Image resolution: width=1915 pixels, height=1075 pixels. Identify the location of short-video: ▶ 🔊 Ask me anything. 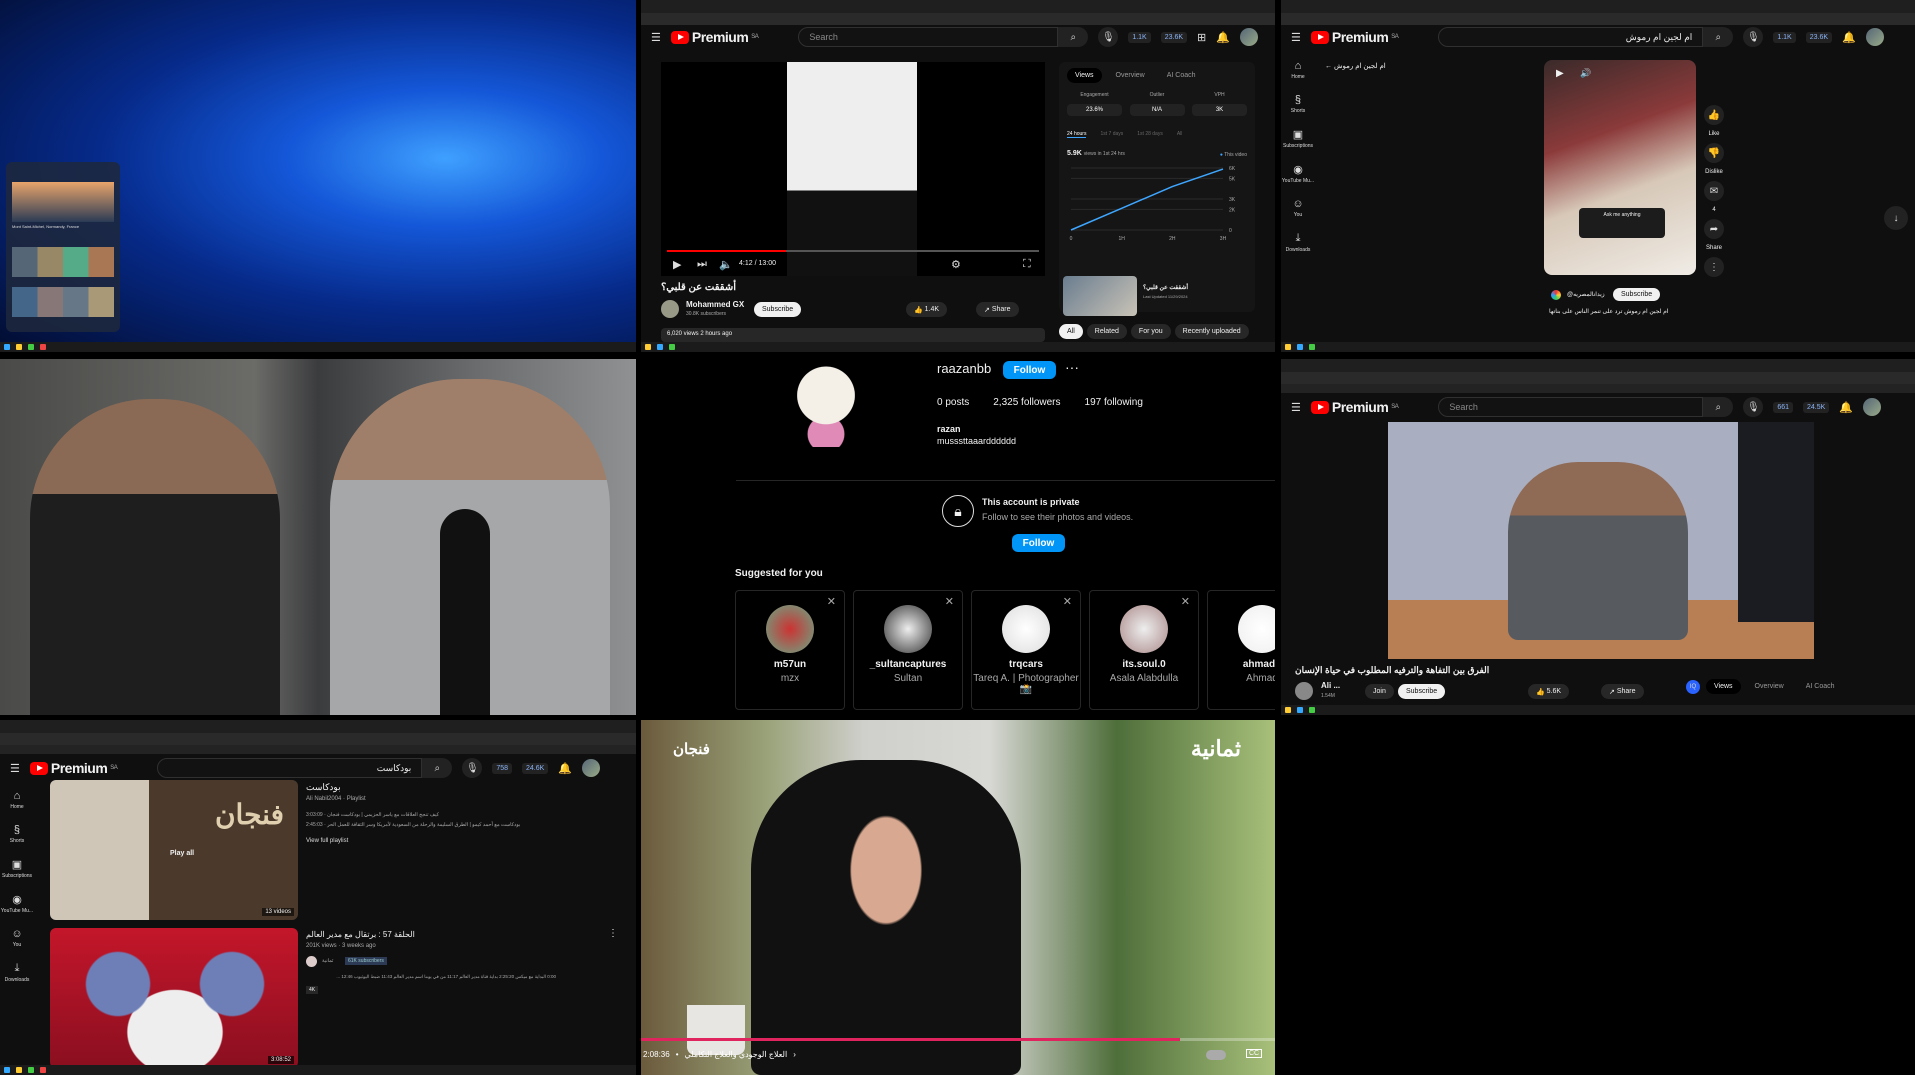
(1620, 167).